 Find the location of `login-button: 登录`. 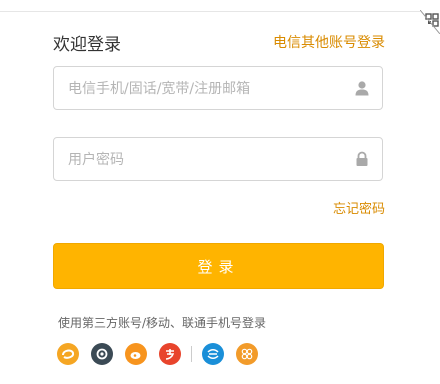

login-button: 登录 is located at coordinates (218, 266).